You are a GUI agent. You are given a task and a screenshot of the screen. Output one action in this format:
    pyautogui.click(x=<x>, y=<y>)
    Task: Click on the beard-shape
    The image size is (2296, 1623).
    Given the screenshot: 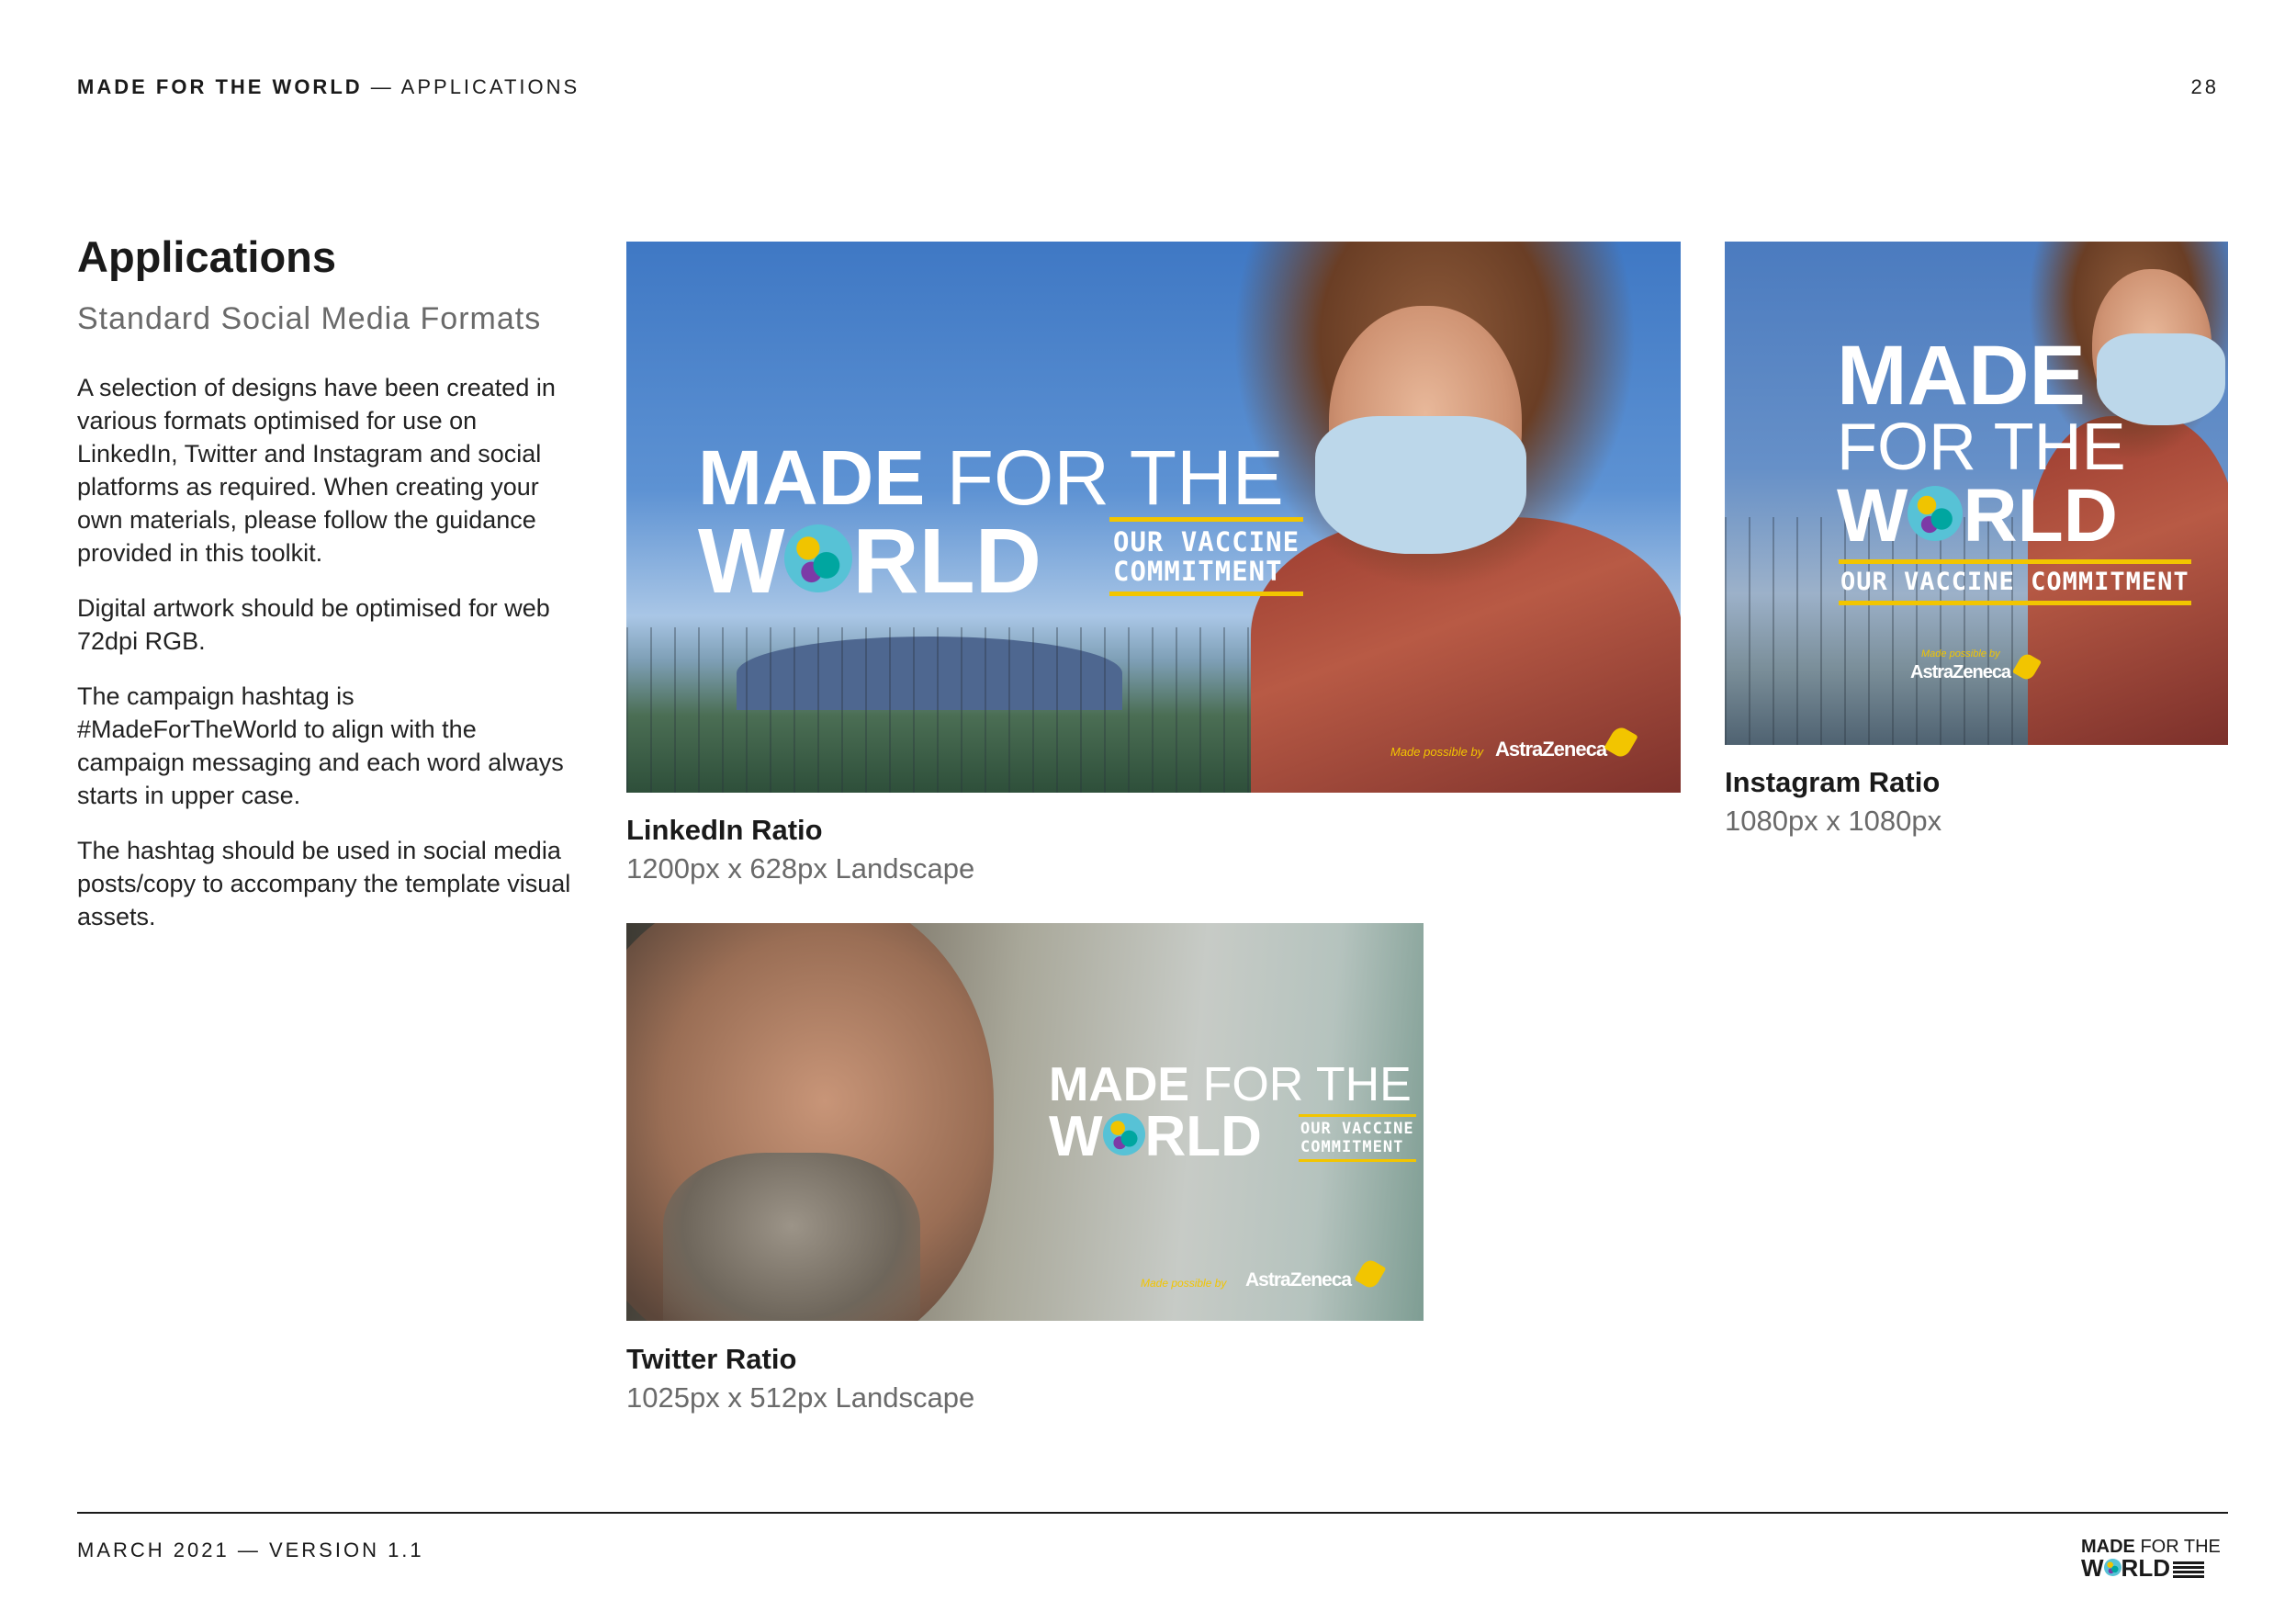 What is the action you would take?
    pyautogui.click(x=791, y=1237)
    